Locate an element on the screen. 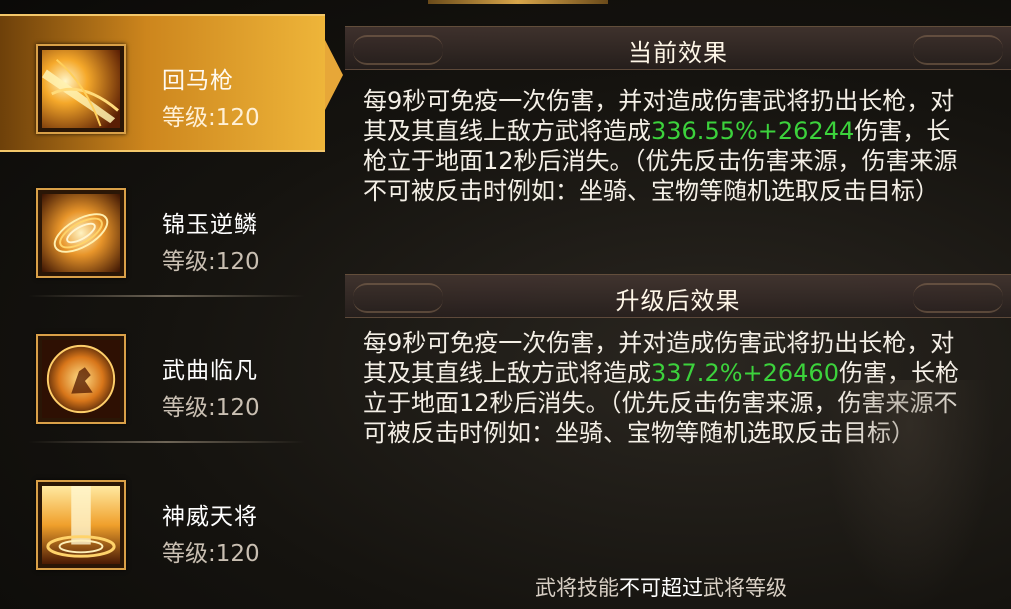 The width and height of the screenshot is (1011, 609). skill-item-shenweitianjiang: 神威天将 等级:120 is located at coordinates (162, 519).